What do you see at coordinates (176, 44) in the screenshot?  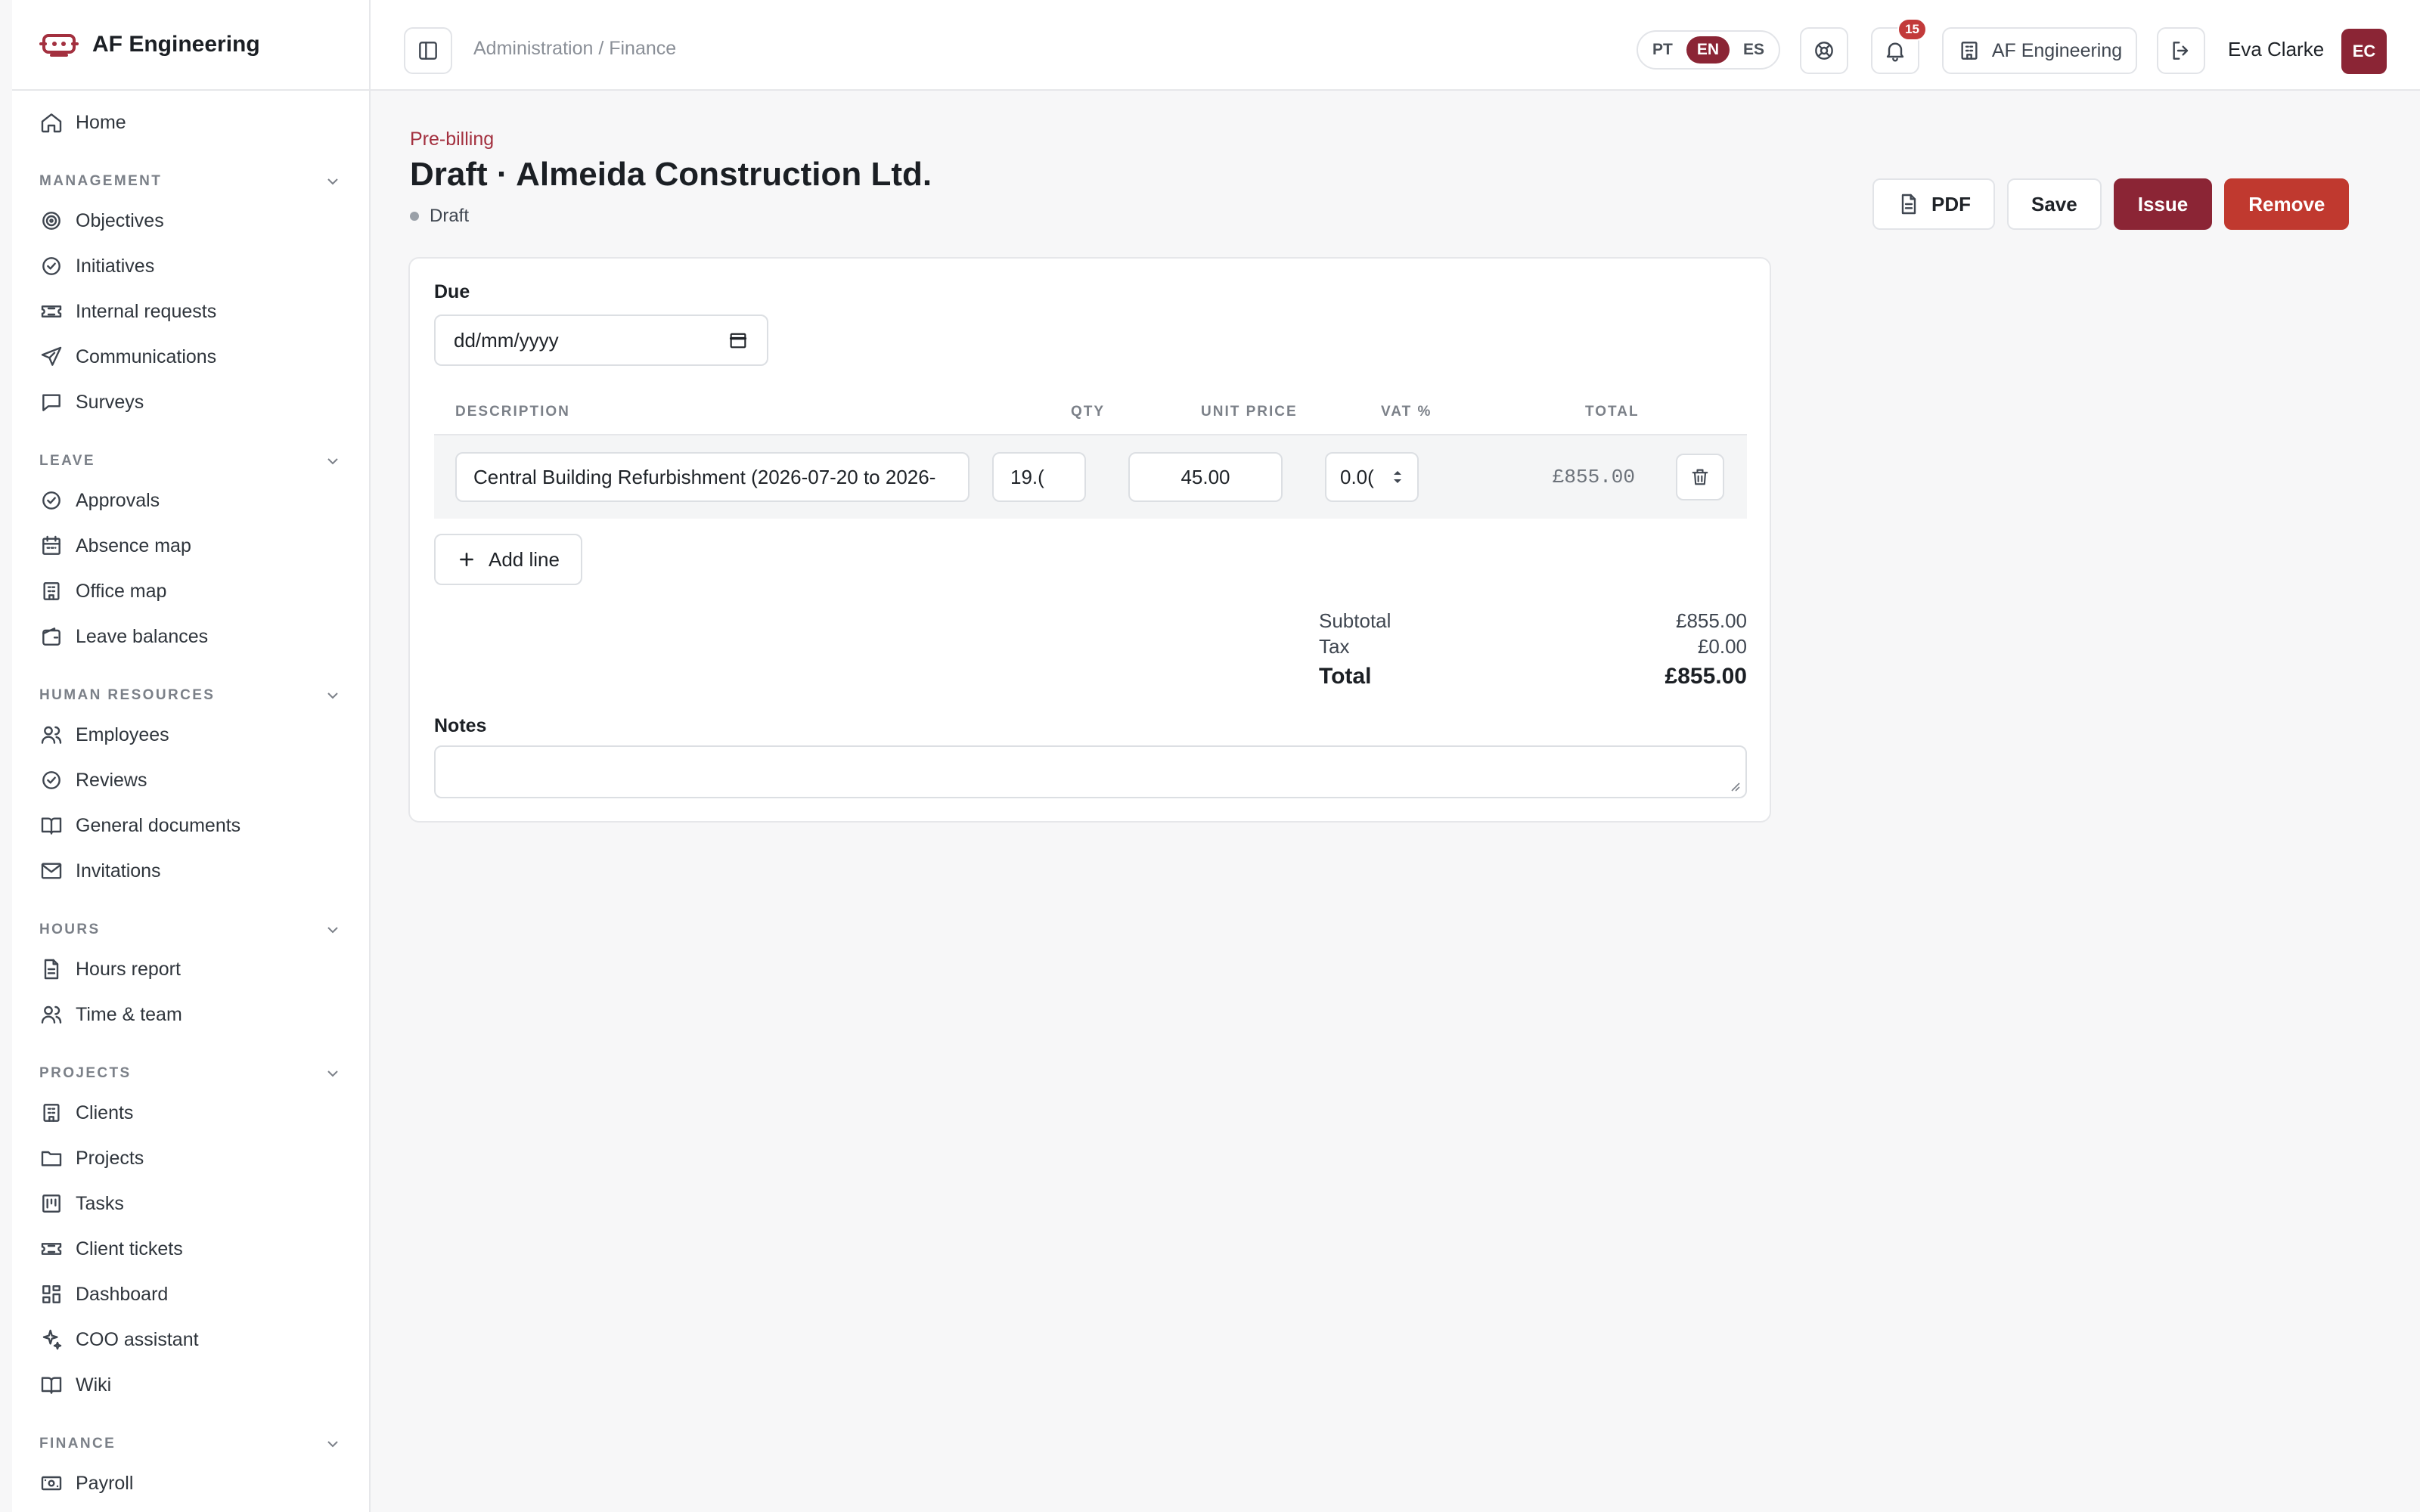 I see `brand-name: AF Engineering` at bounding box center [176, 44].